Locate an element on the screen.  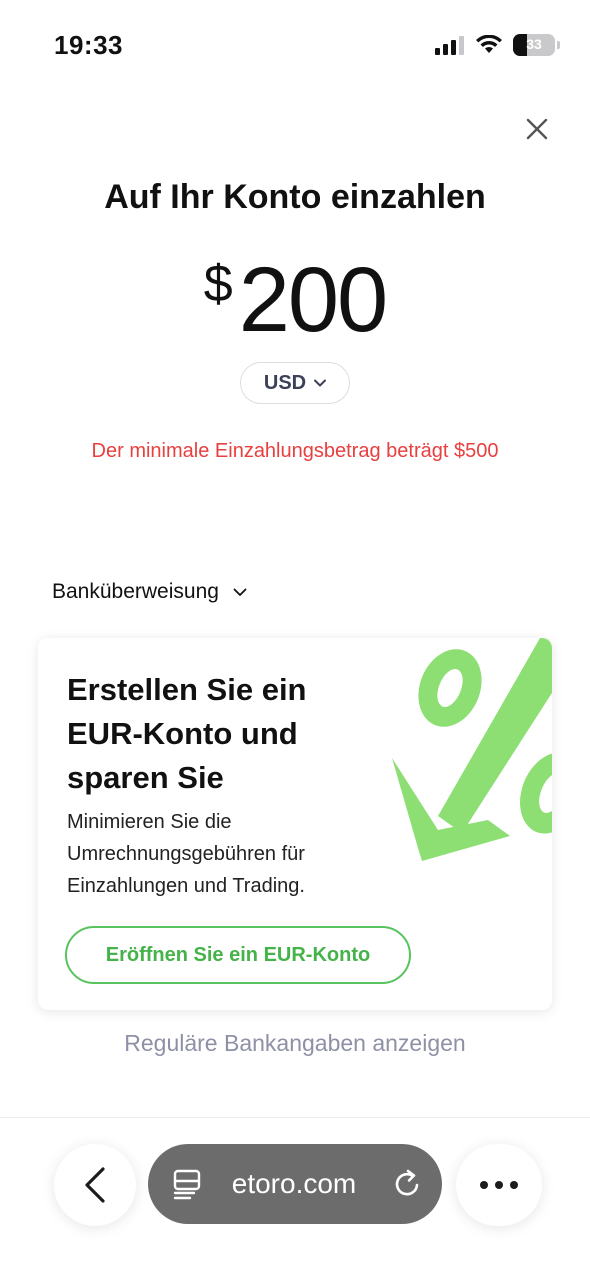
amount-currency-symbol: $ is located at coordinates (218, 284).